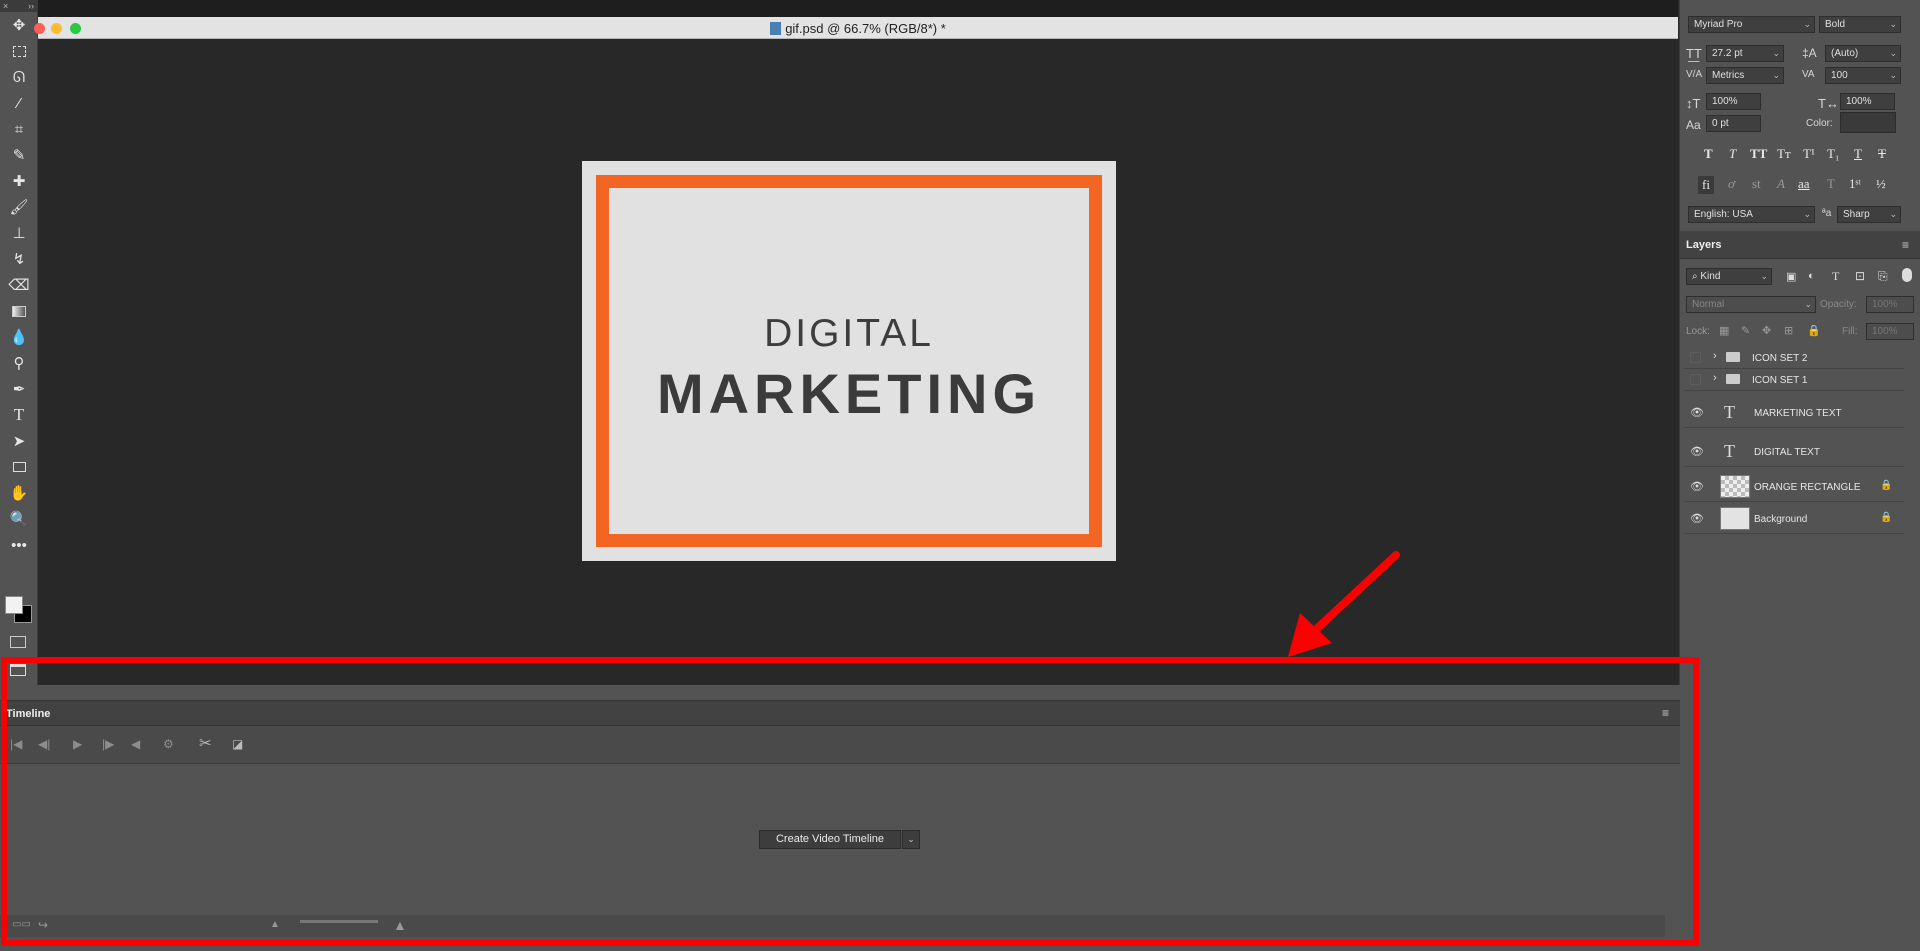 This screenshot has width=1920, height=951. What do you see at coordinates (1794, 451) in the screenshot?
I see `layer-row-digital-text: 👁 T DIGITAL TEXT` at bounding box center [1794, 451].